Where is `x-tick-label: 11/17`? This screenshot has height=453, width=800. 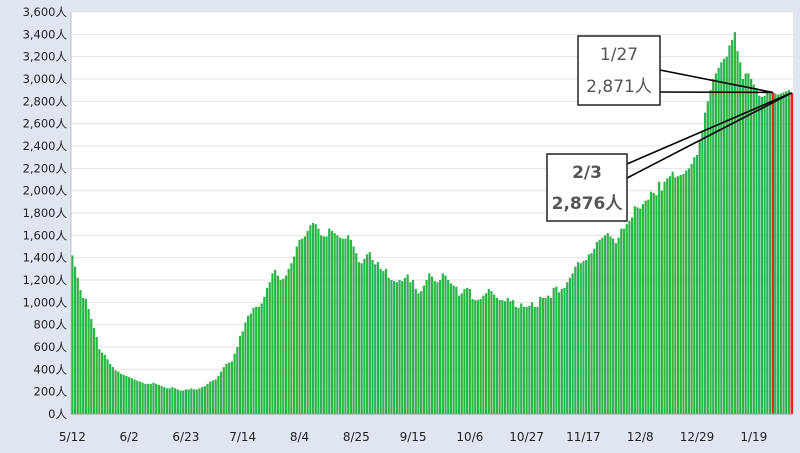
x-tick-label: 11/17 is located at coordinates (583, 437).